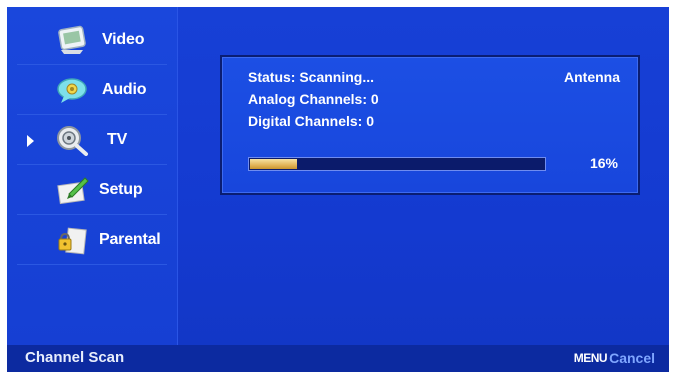 This screenshot has height=376, width=674. I want to click on sidebar-item-label: TV, so click(117, 139).